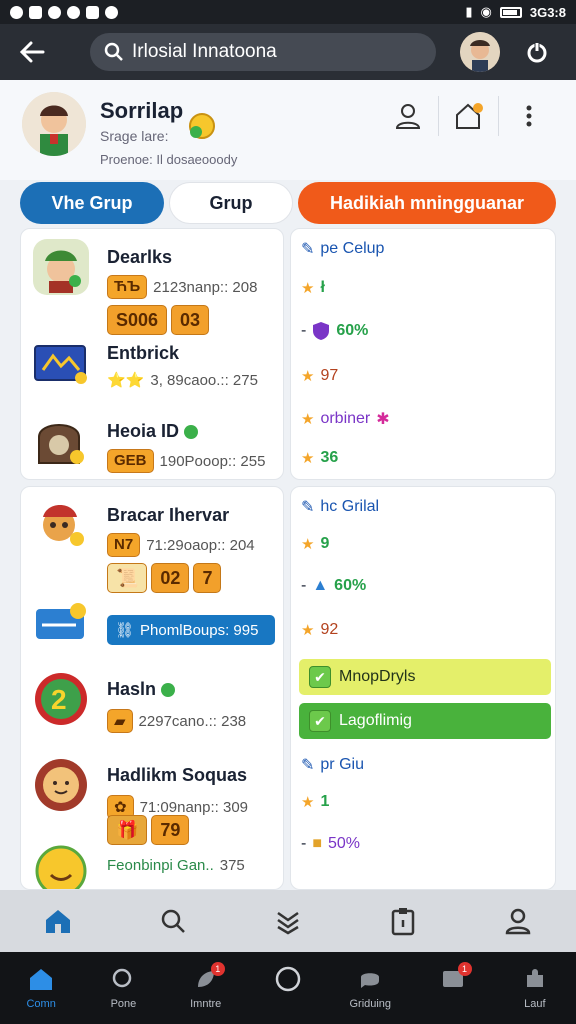 The height and width of the screenshot is (1024, 576). What do you see at coordinates (173, 921) in the screenshot?
I see `nav-search` at bounding box center [173, 921].